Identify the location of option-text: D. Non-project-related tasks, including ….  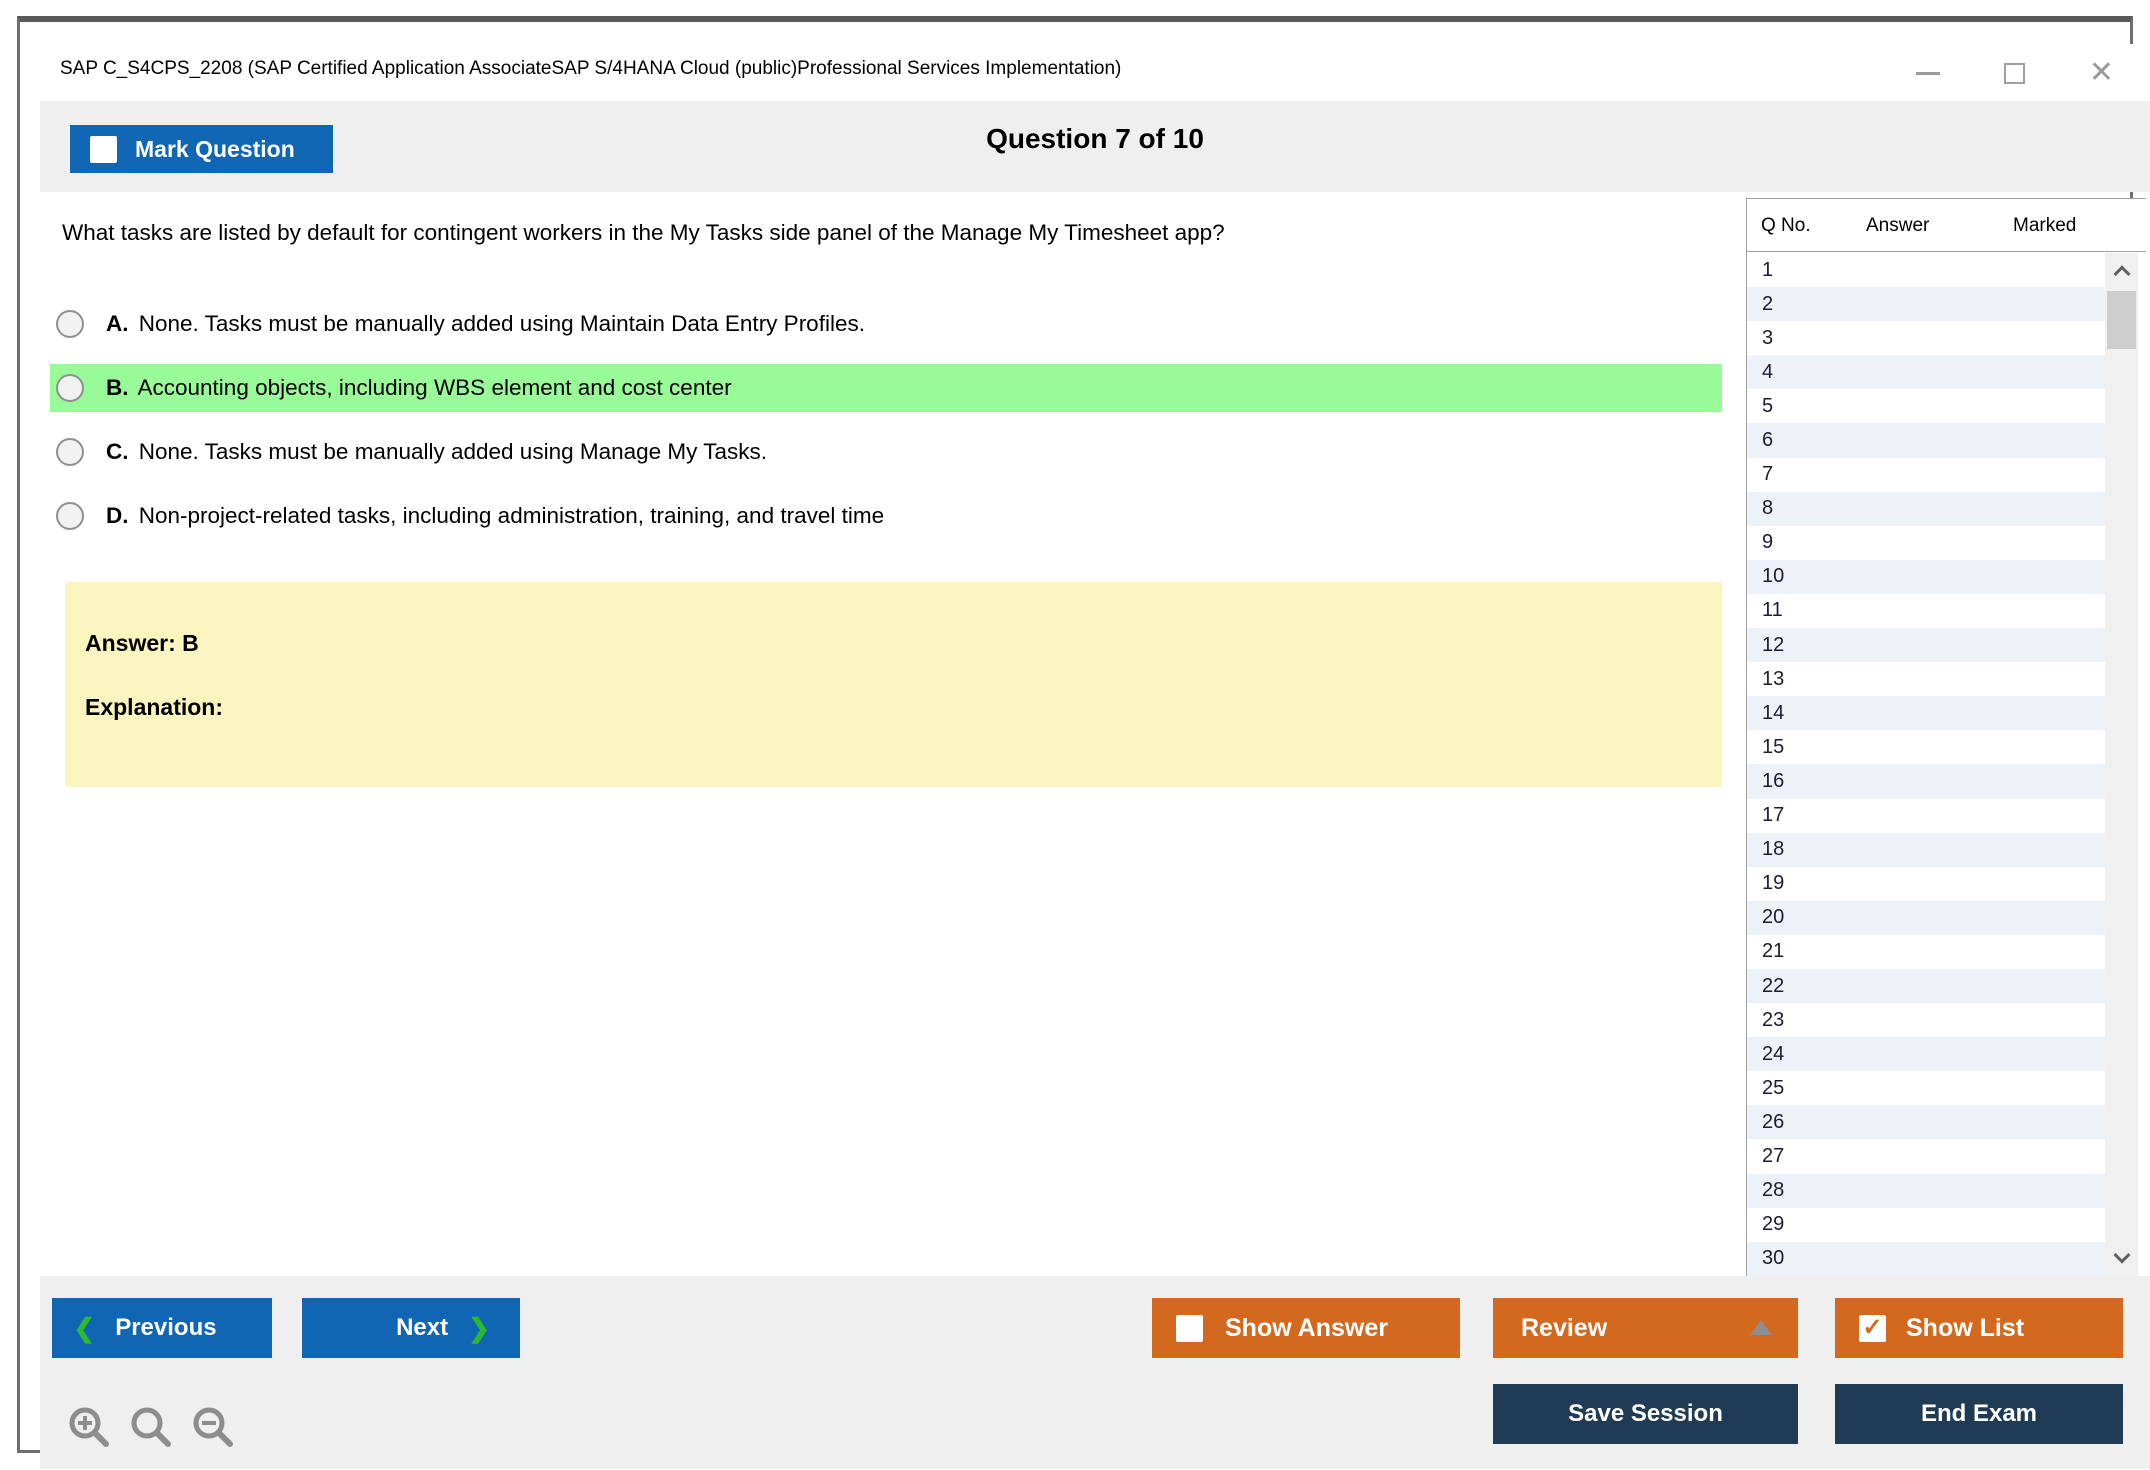
(495, 515).